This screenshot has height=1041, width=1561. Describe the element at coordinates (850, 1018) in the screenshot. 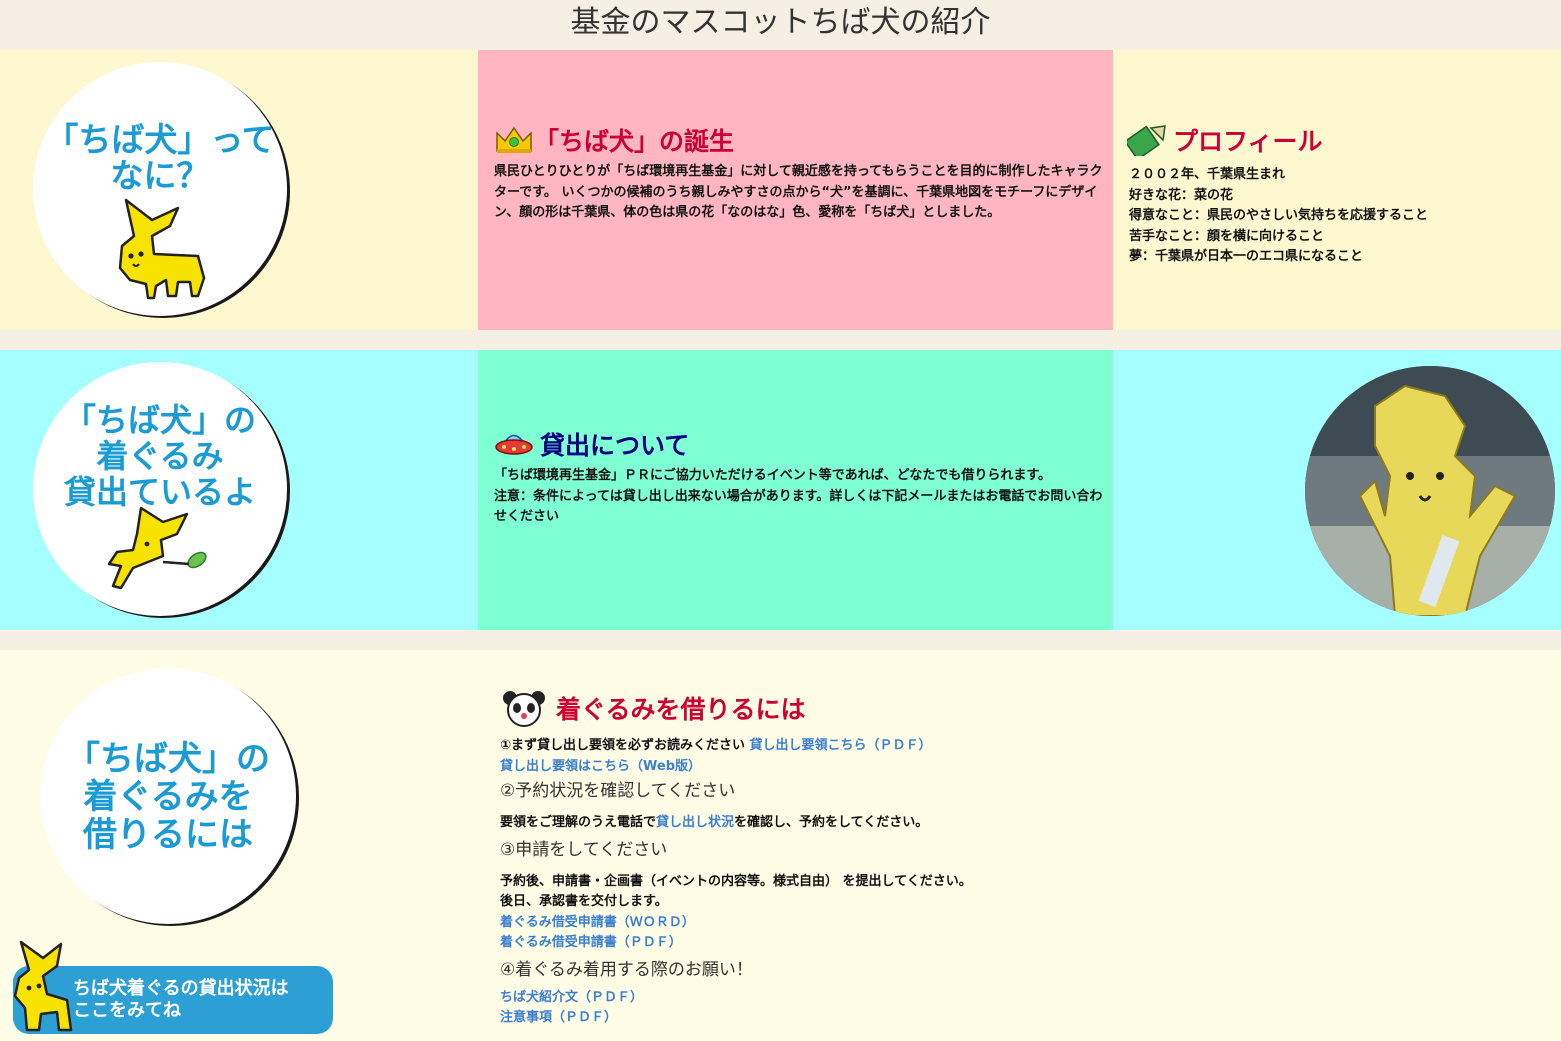

I see `notes-pdf-link: 注意事項（ＰＤＦ）` at that location.